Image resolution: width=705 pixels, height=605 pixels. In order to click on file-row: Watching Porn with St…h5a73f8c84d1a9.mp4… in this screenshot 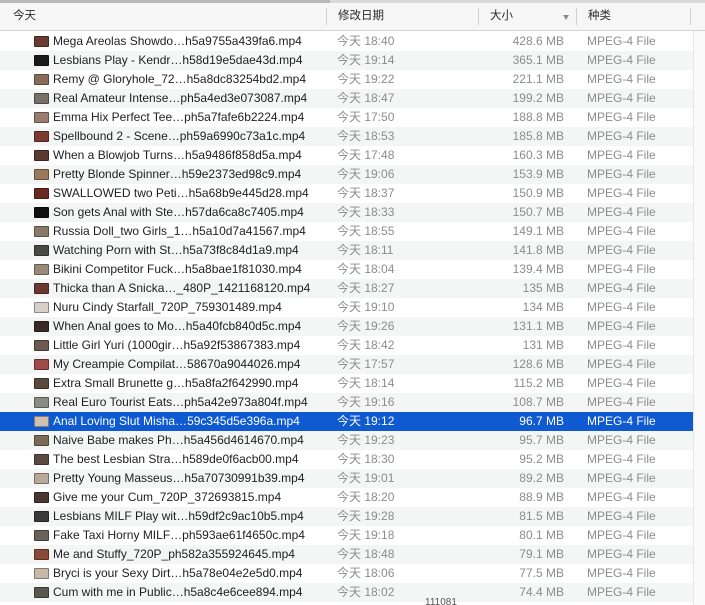, I will do `click(346, 250)`.